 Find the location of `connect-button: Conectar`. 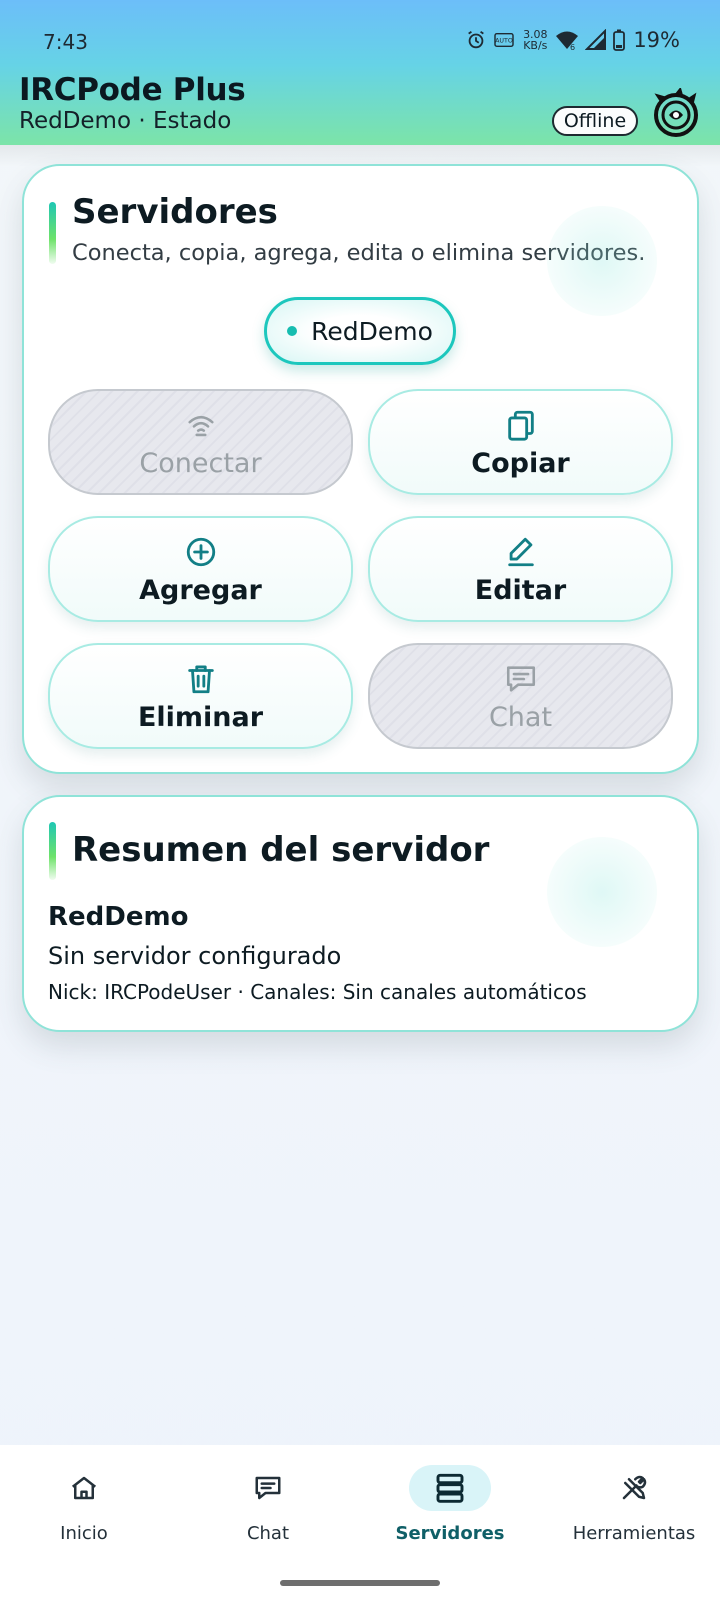

connect-button: Conectar is located at coordinates (200, 442).